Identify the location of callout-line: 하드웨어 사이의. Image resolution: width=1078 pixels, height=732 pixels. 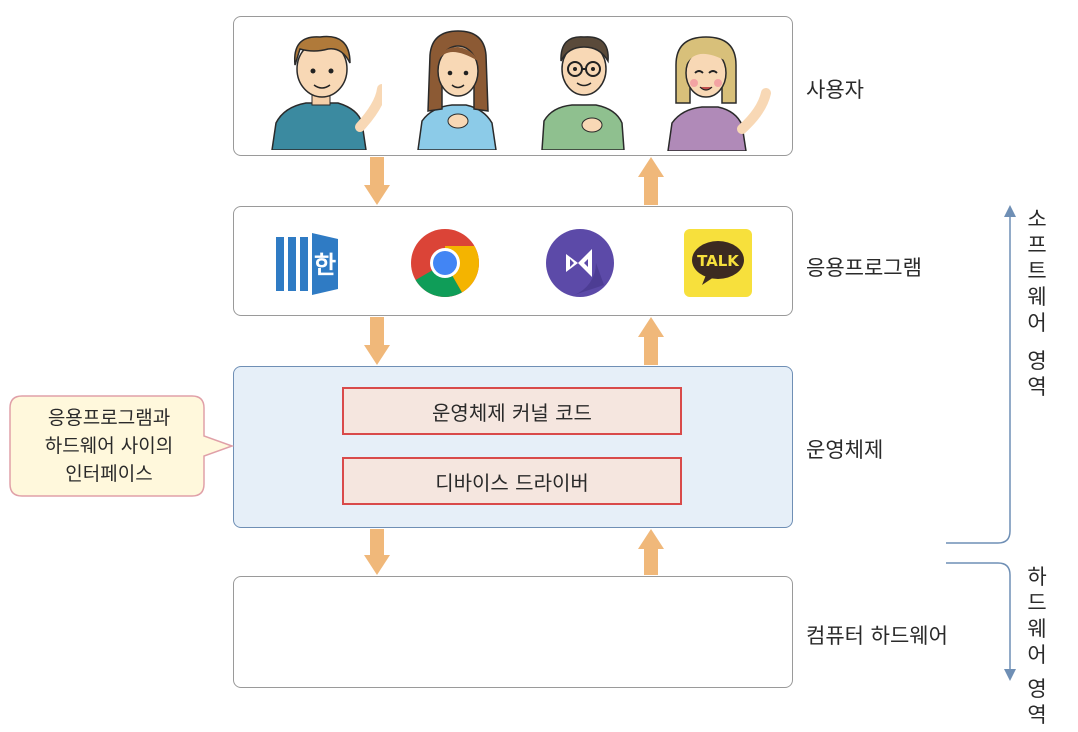
(109, 446).